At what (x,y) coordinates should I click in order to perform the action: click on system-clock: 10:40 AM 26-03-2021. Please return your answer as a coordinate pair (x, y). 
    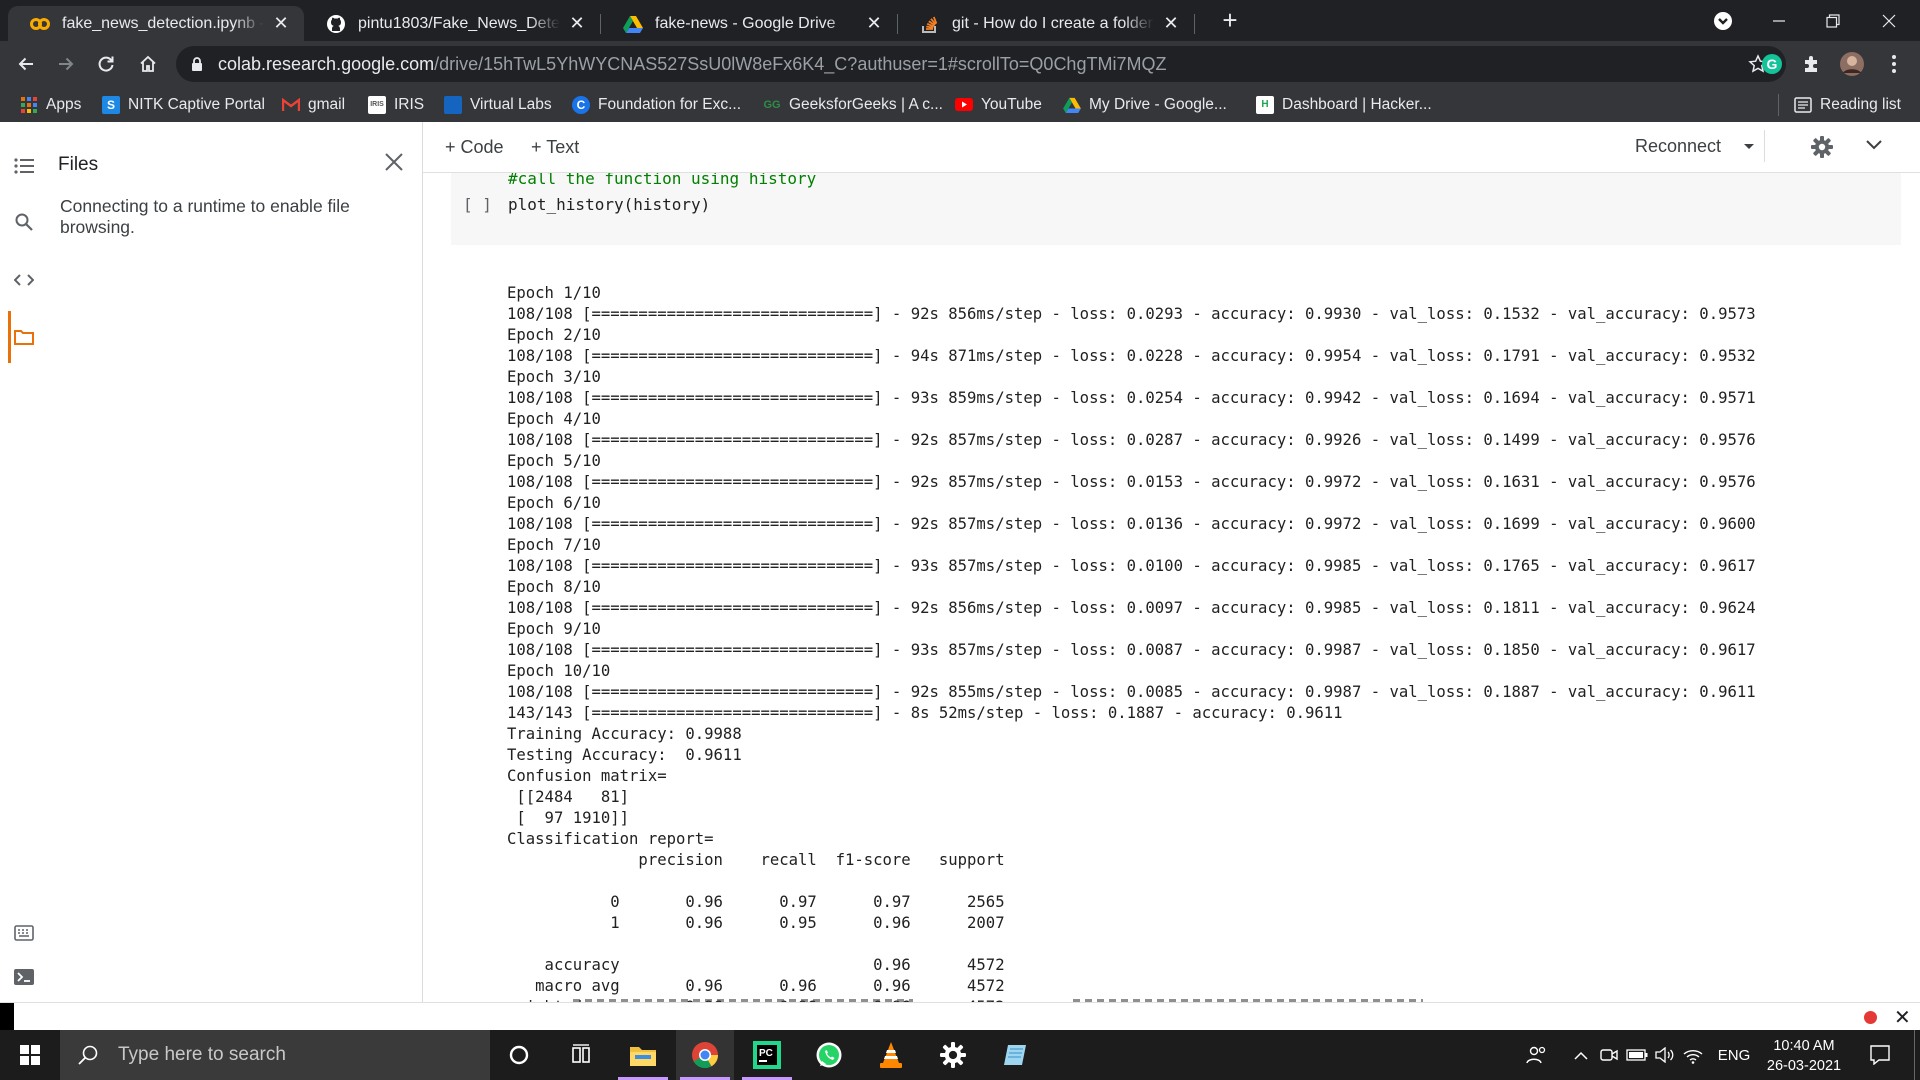
    Looking at the image, I should click on (1804, 1056).